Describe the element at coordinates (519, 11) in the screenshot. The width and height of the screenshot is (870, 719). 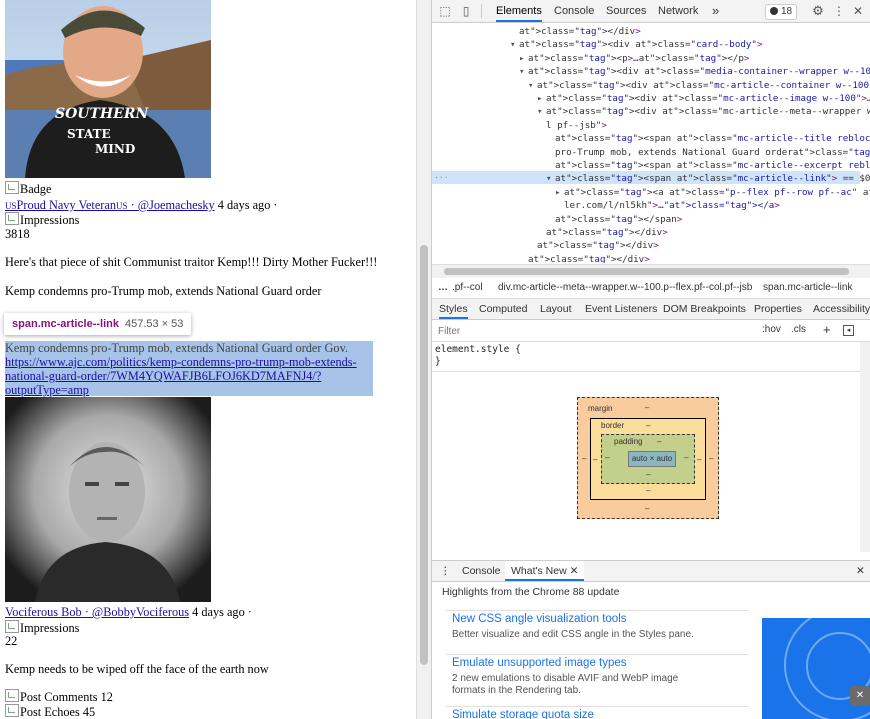
I see `tab-elements: Elements` at that location.